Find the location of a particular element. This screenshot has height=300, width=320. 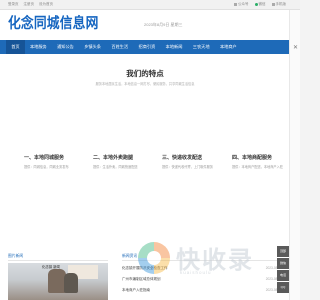

register-link: 注册页 is located at coordinates (29, 4).